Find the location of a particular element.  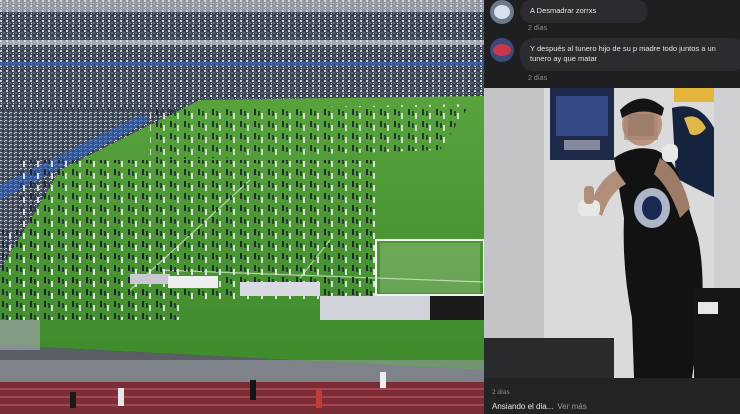

comment-text: A Desmadrar zorrxs is located at coordinates (563, 10).